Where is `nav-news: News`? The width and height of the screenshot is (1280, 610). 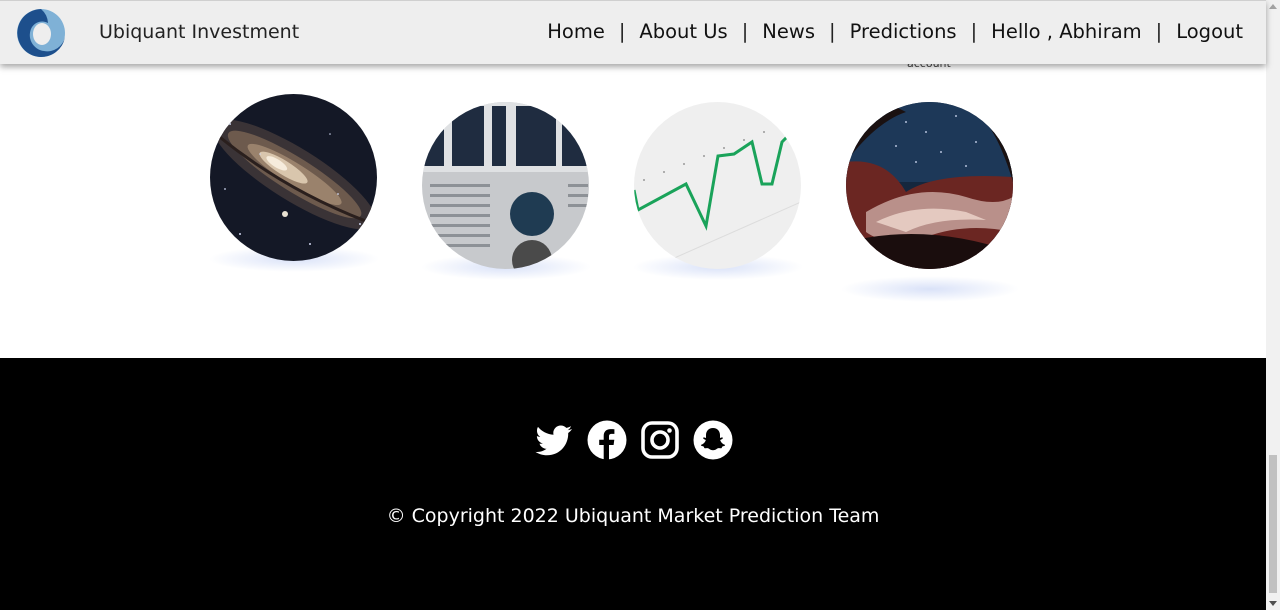
nav-news: News is located at coordinates (788, 31).